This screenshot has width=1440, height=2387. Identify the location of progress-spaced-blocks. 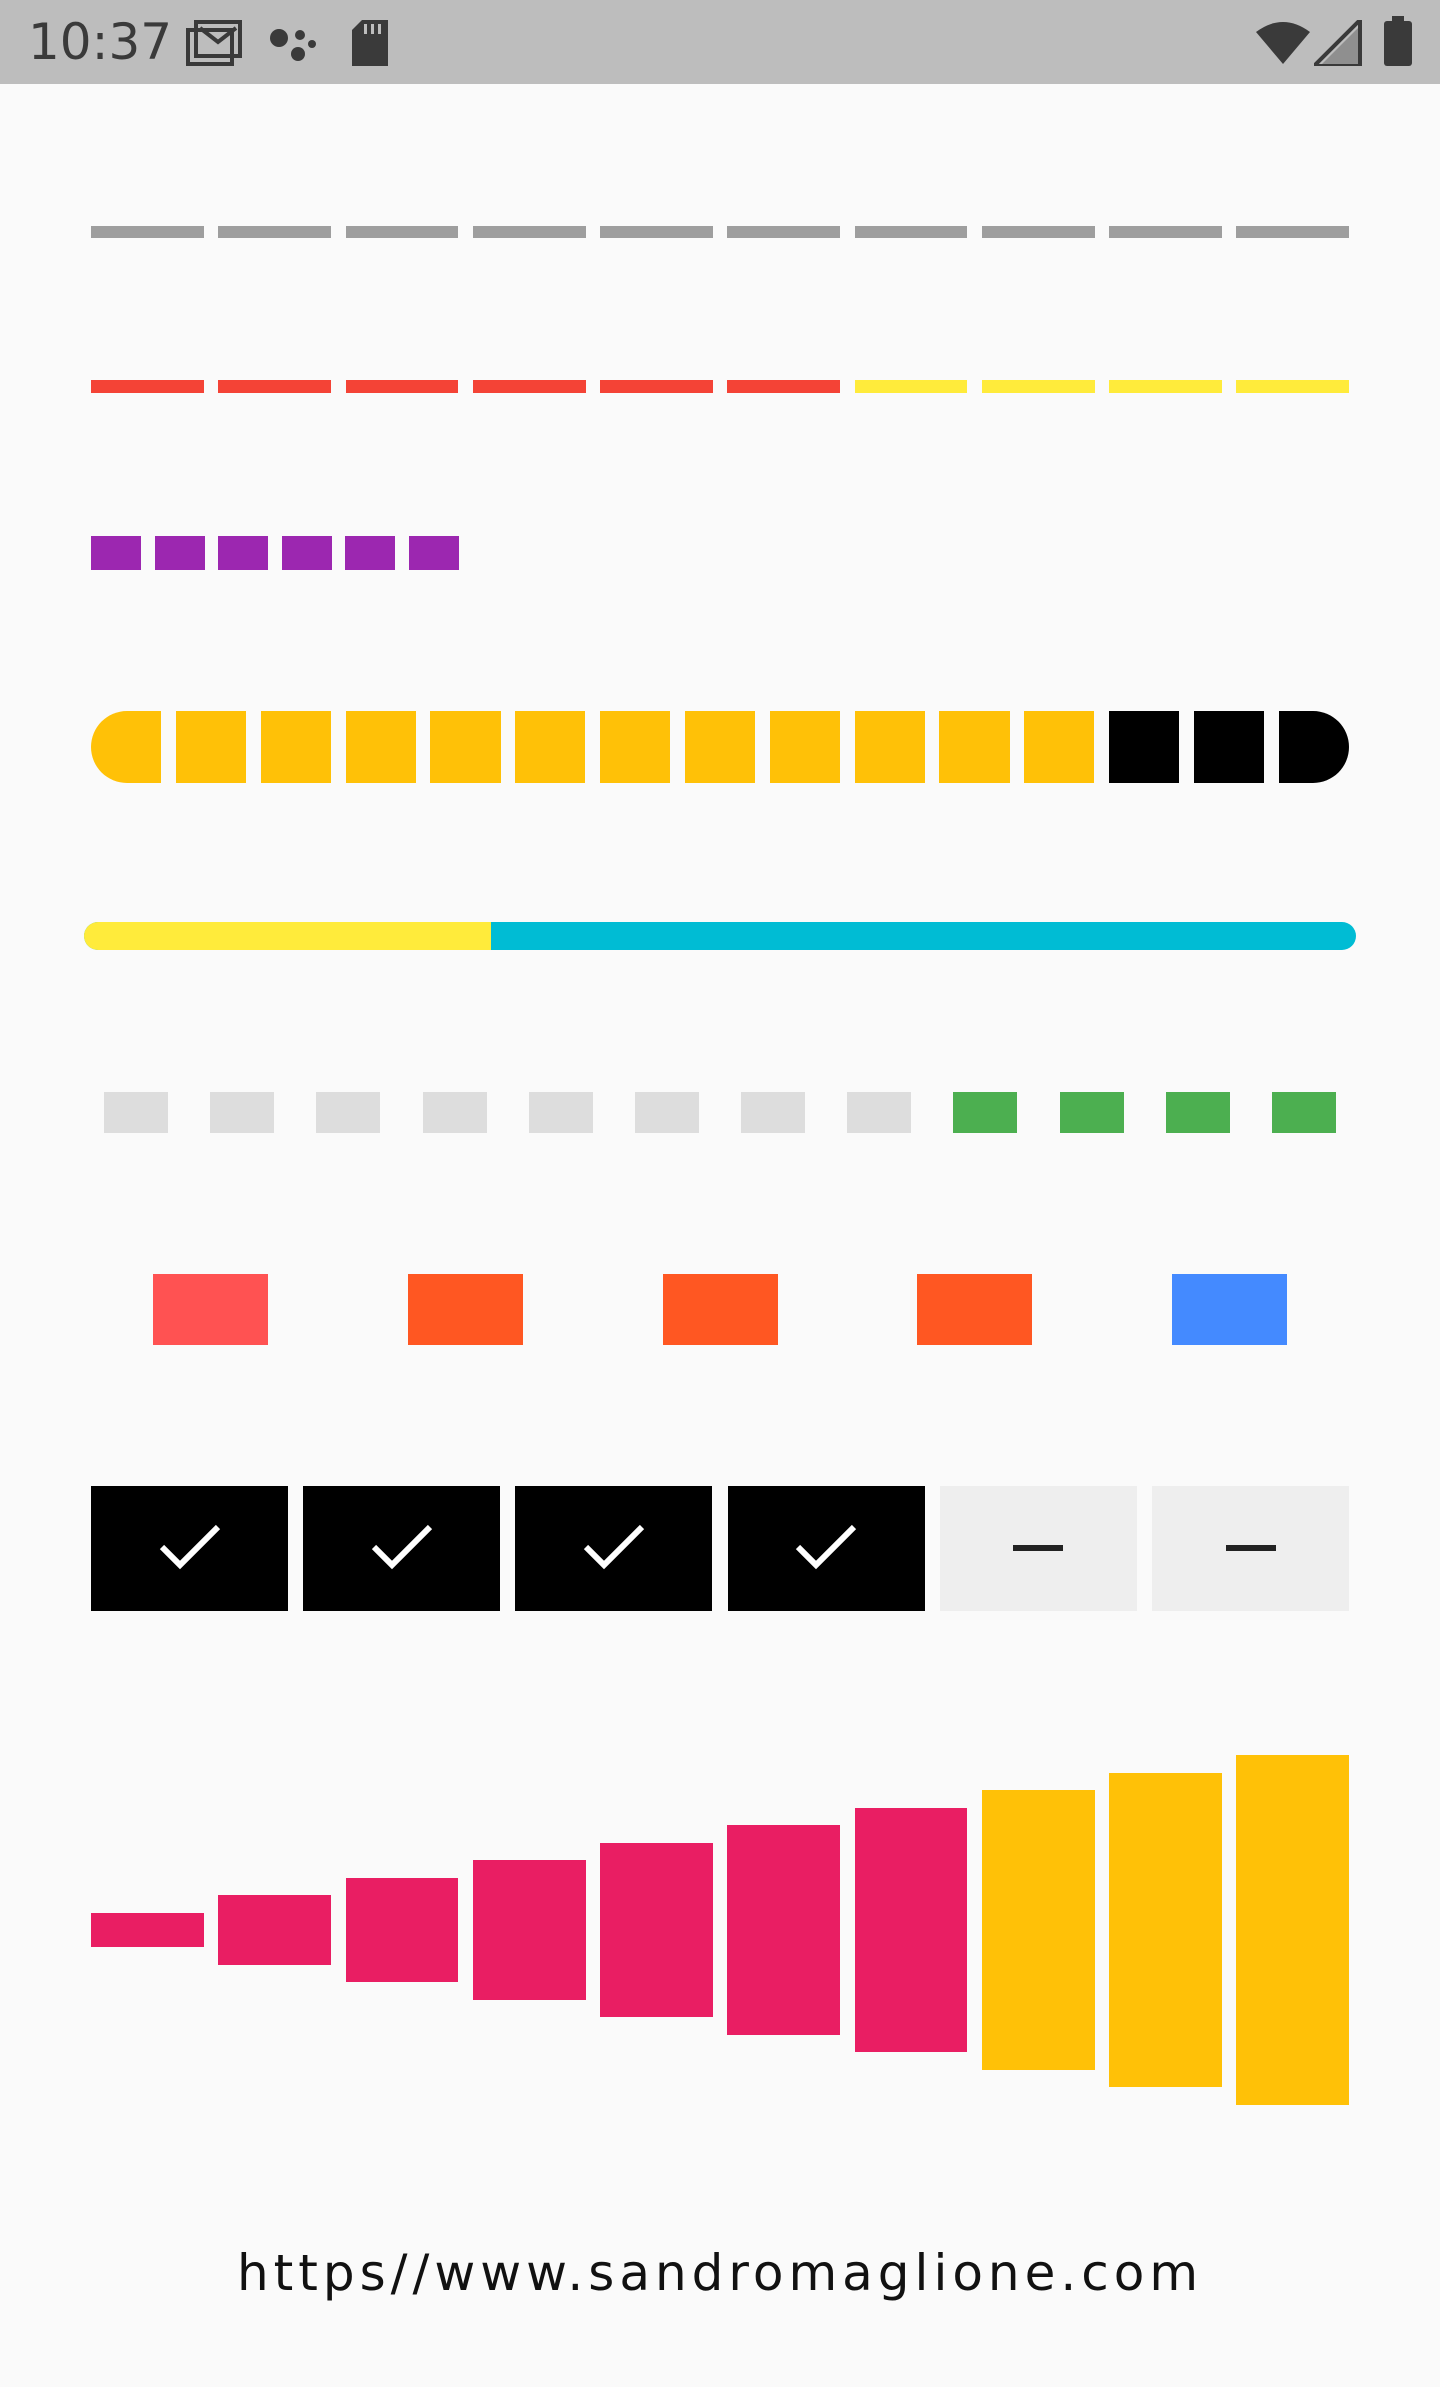
(720, 1309).